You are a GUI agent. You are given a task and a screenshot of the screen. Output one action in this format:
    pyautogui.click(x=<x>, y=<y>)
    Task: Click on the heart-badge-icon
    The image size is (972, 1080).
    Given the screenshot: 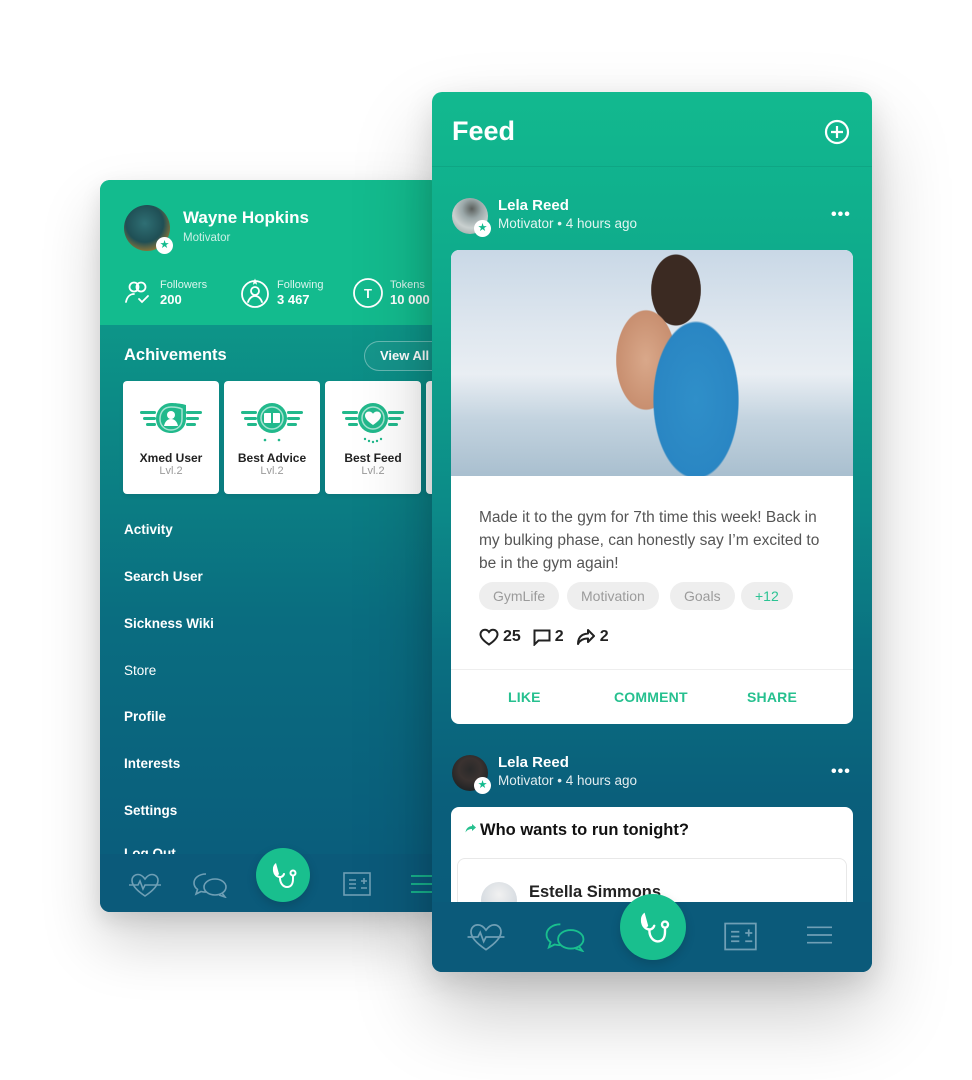 What is the action you would take?
    pyautogui.click(x=373, y=423)
    